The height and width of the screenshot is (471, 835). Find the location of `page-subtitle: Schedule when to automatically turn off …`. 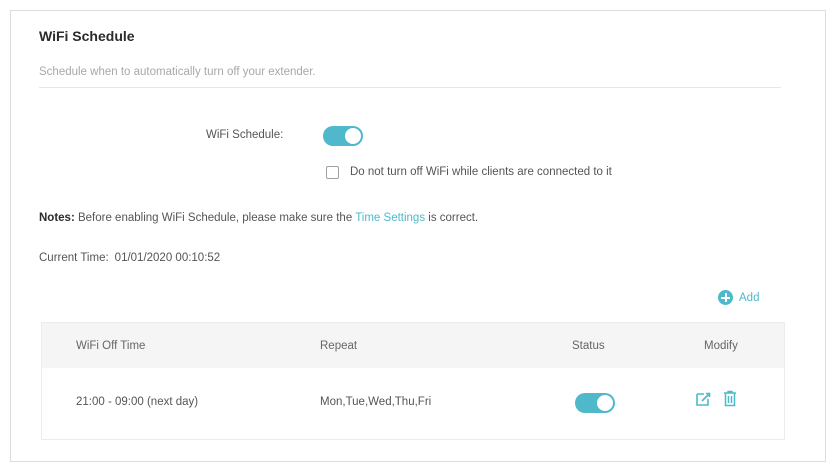

page-subtitle: Schedule when to automatically turn off … is located at coordinates (177, 72).